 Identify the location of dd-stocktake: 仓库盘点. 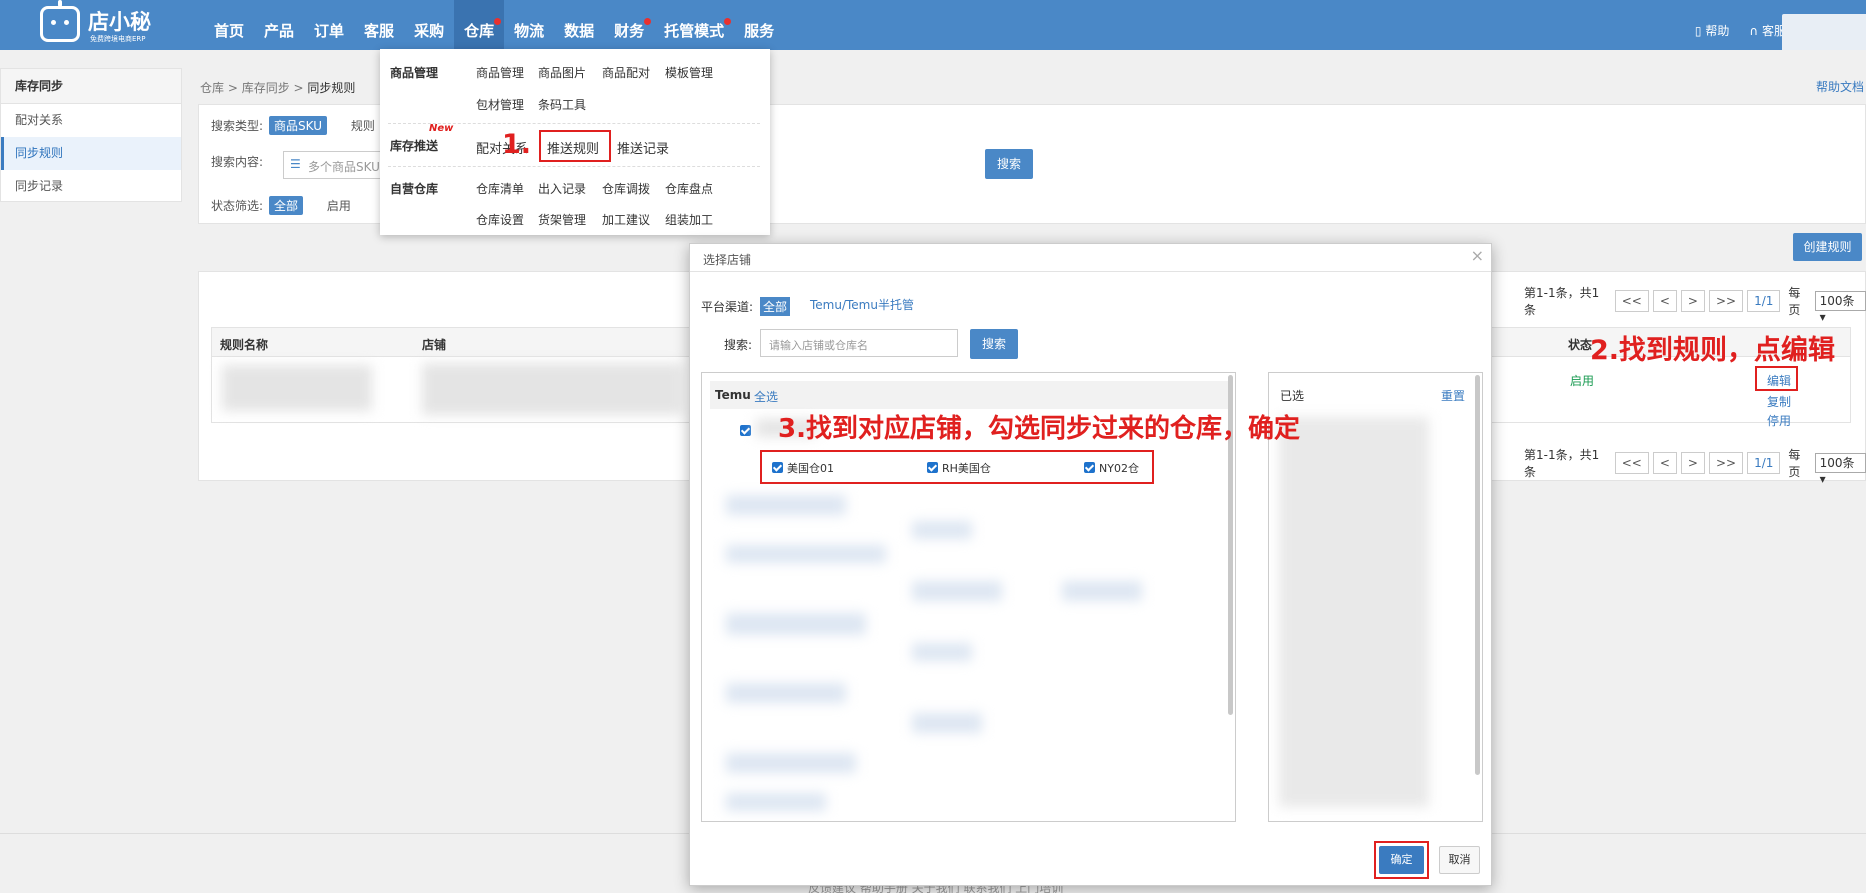
(689, 188).